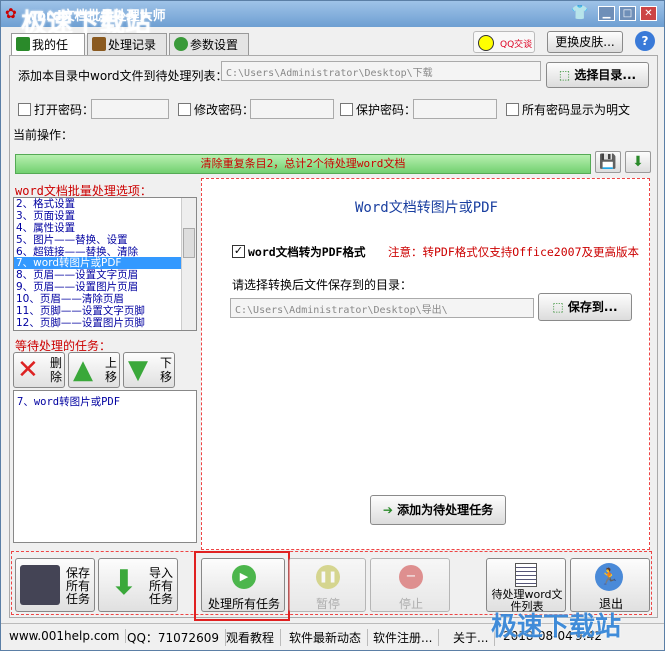 The image size is (665, 651). Describe the element at coordinates (181, 44) in the screenshot. I see `tree-icon` at that location.